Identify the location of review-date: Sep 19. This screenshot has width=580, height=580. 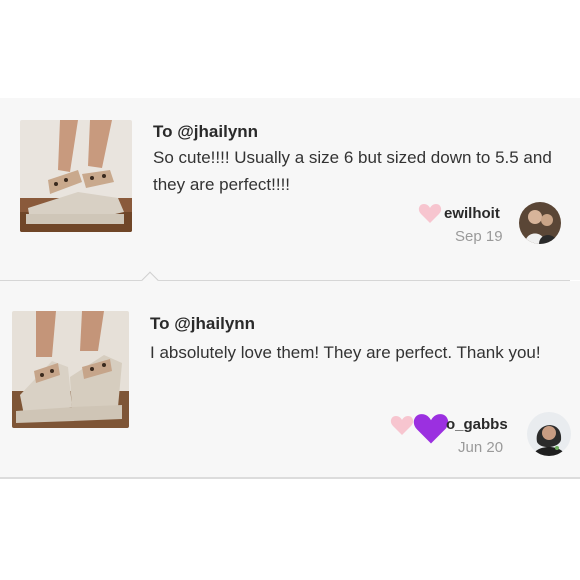
(479, 236).